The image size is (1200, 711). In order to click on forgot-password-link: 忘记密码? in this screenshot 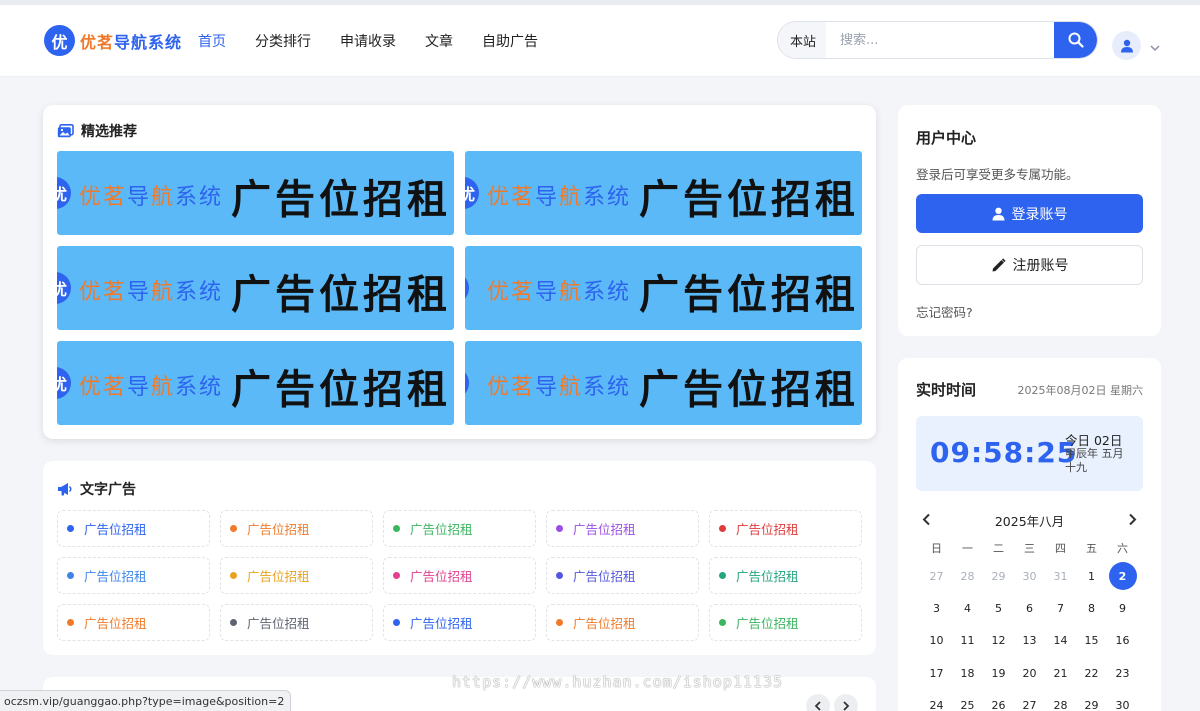, I will do `click(944, 311)`.